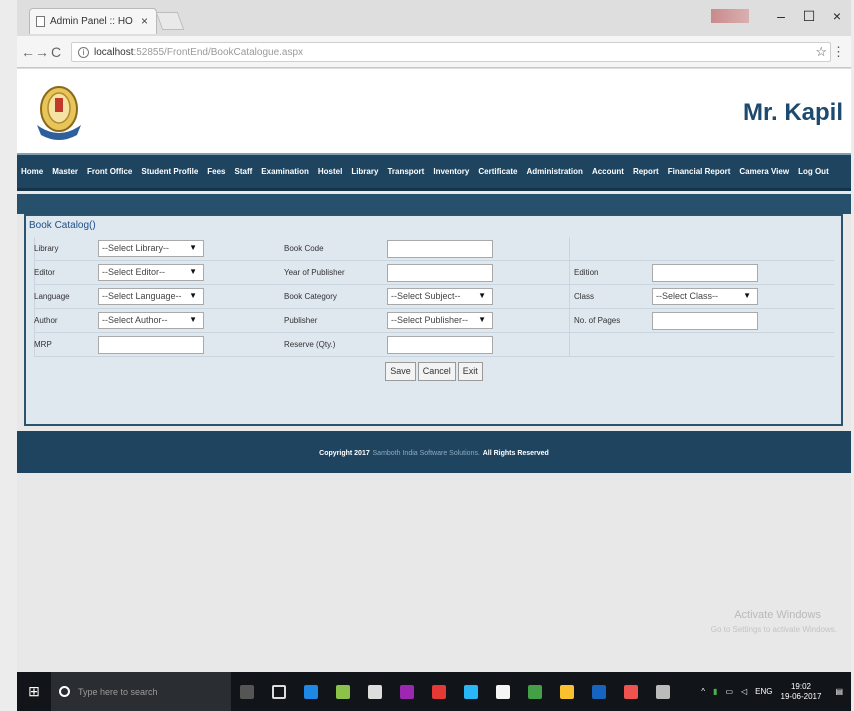 The width and height of the screenshot is (854, 711). Describe the element at coordinates (136, 248) in the screenshot. I see `library-select-value: --Select Library--` at that location.